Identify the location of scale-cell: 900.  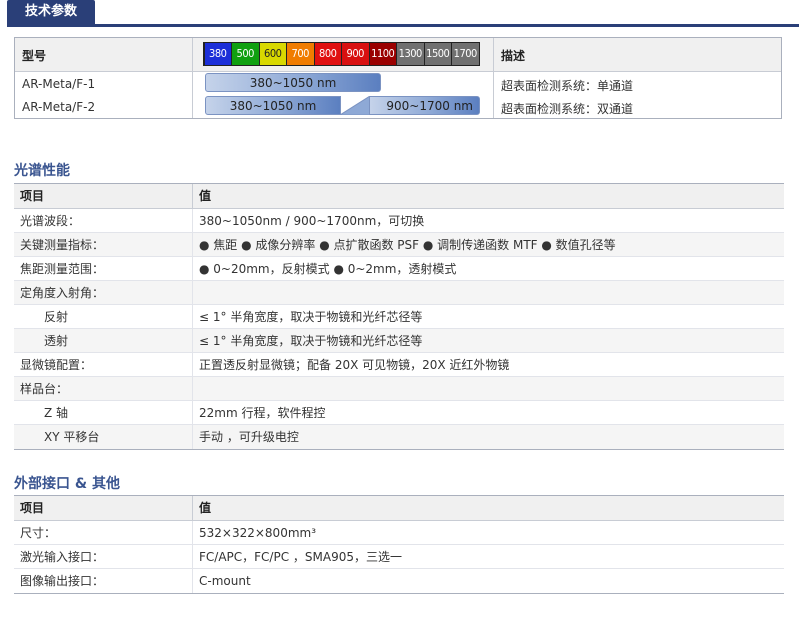
(355, 54).